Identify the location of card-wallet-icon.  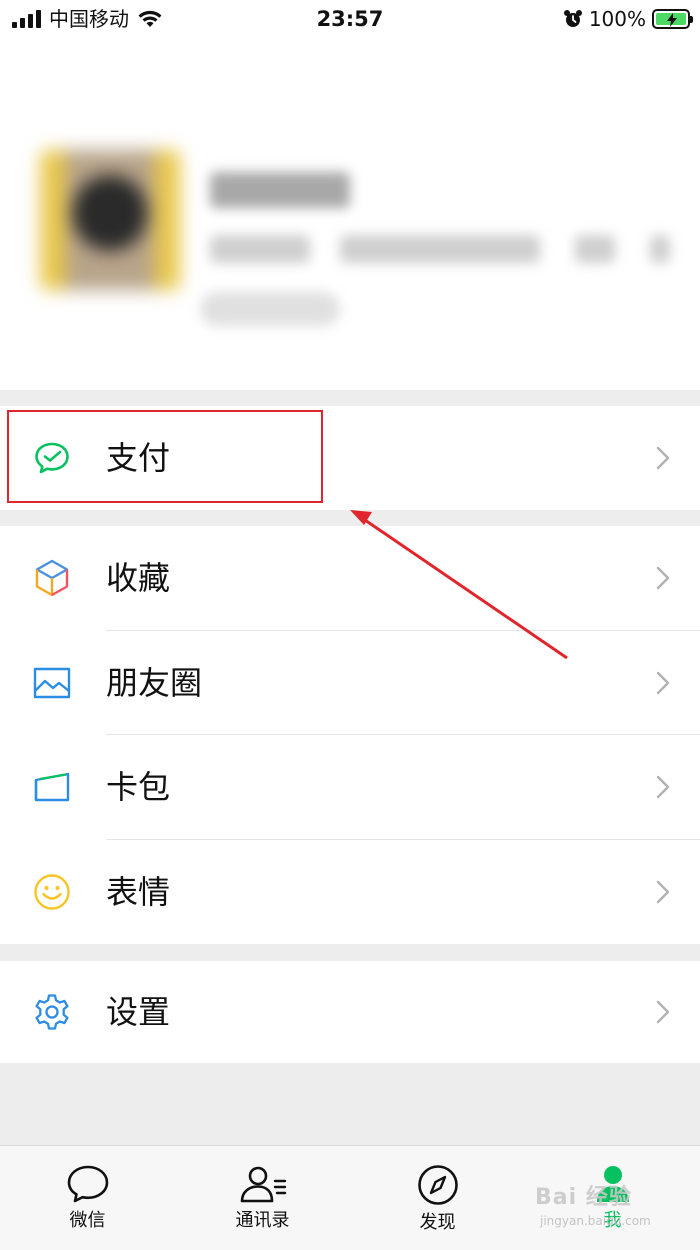
(52, 787).